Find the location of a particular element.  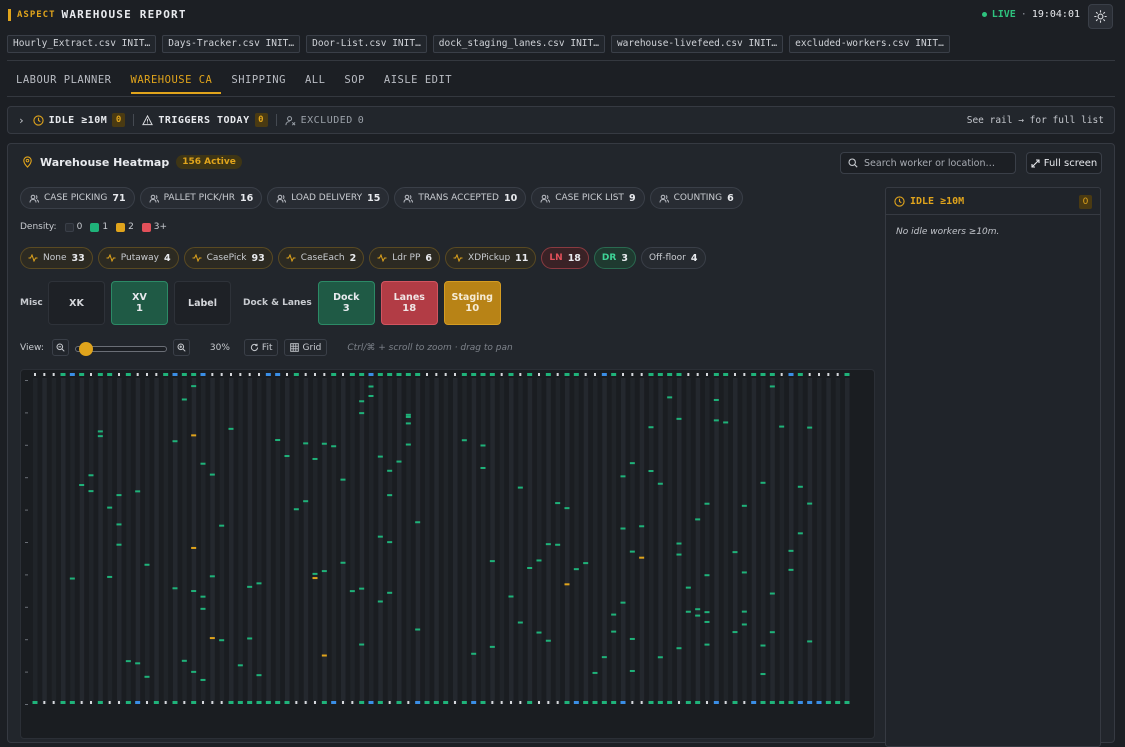

ruler-tick is located at coordinates (26, 413).